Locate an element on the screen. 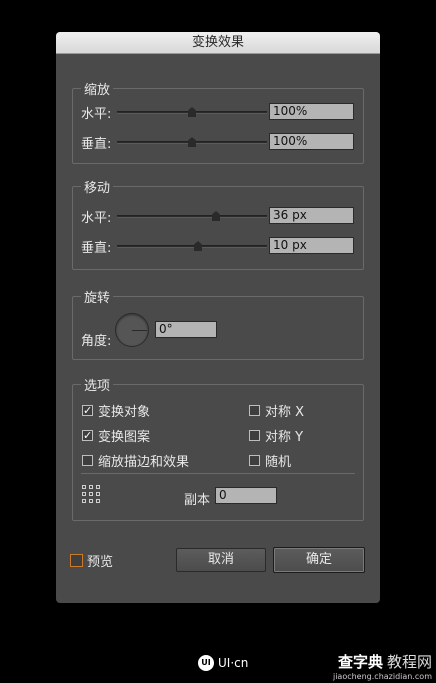  scale-horizontal-slider is located at coordinates (192, 112).